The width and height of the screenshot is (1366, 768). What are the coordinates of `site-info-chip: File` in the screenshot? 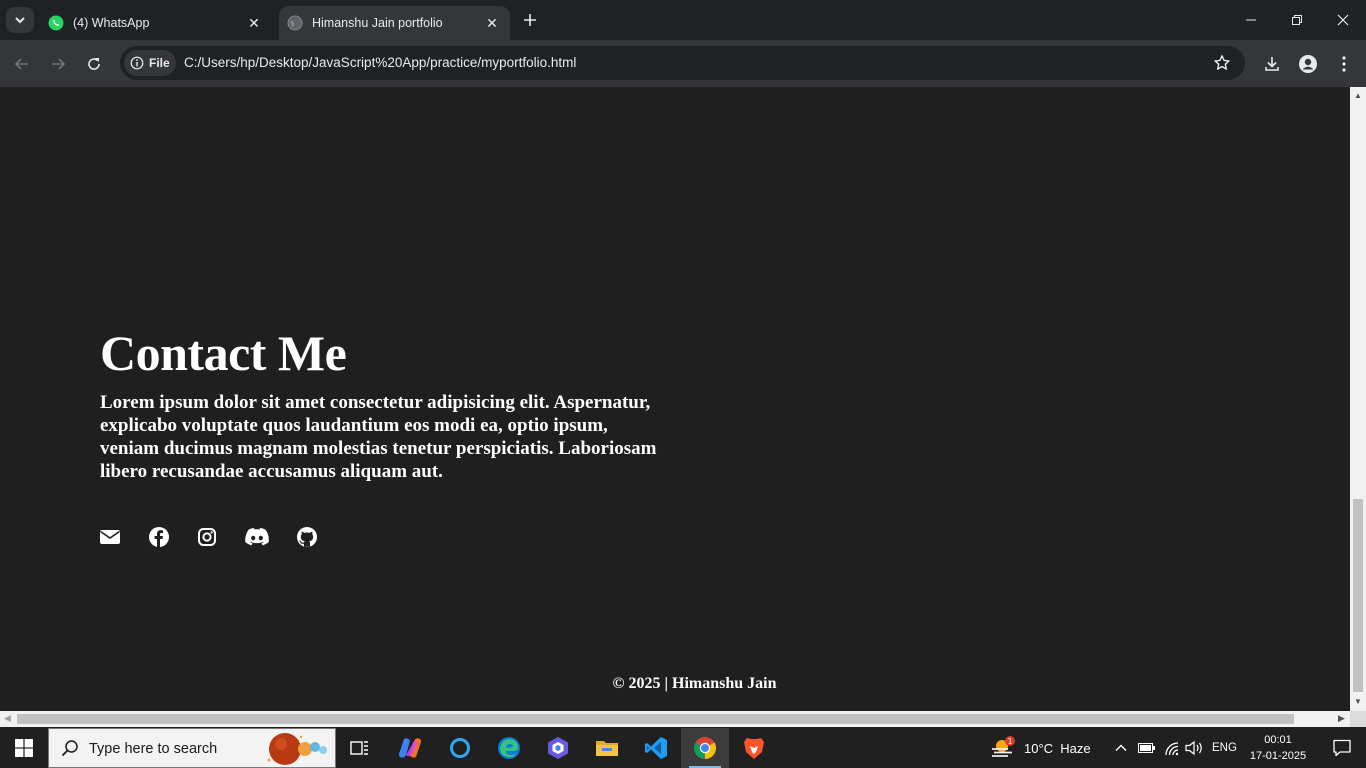 It's located at (150, 63).